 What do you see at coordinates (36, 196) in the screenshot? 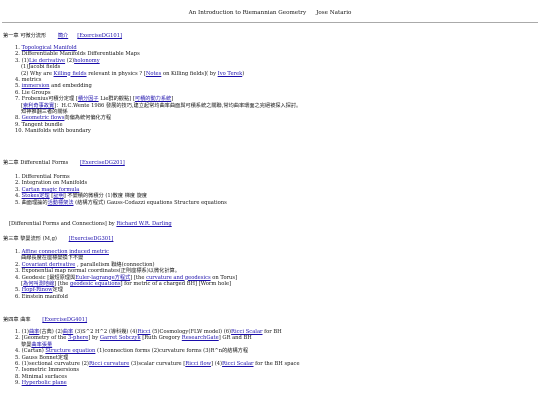
I see `topic-link: Stokes定理` at bounding box center [36, 196].